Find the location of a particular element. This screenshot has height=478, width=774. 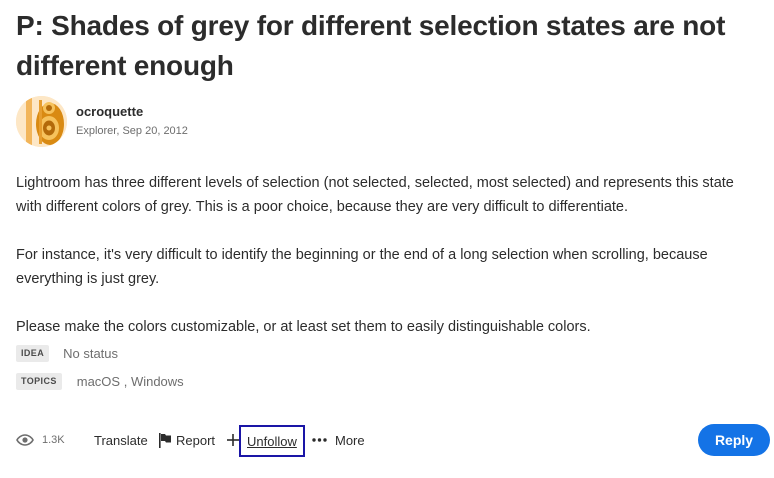

views-count: 1.3K is located at coordinates (53, 440).